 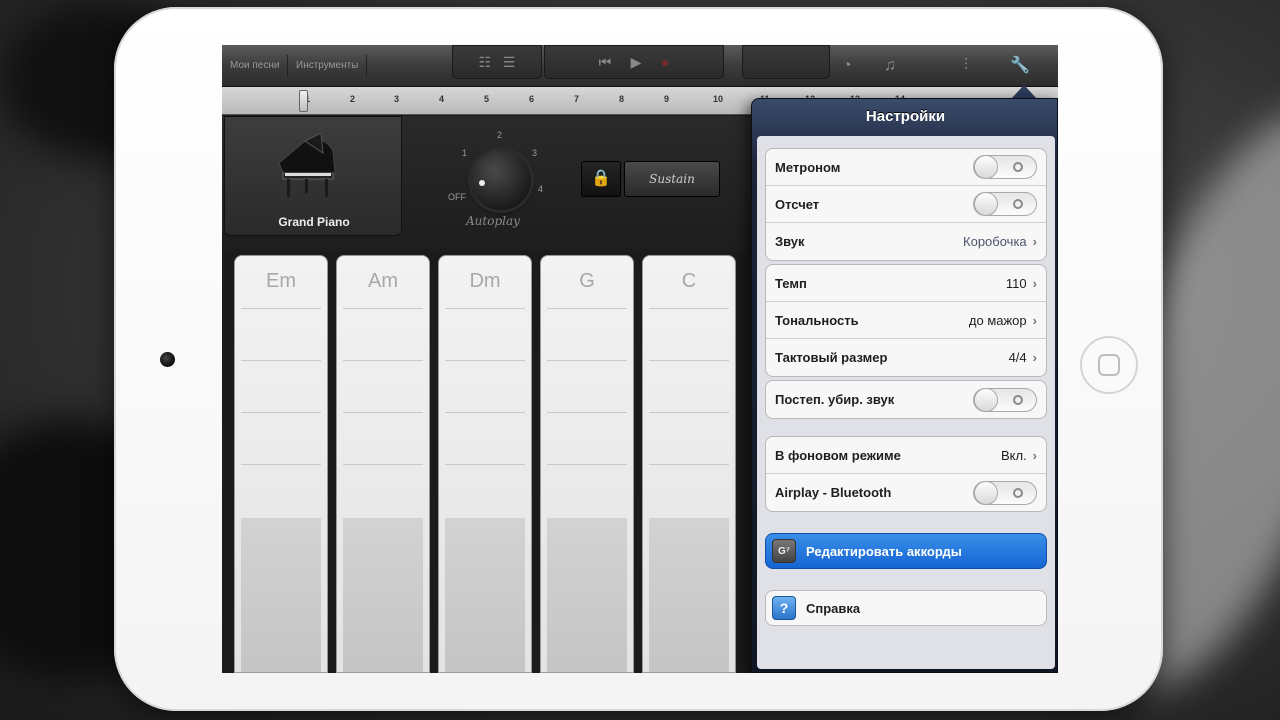 What do you see at coordinates (465, 153) in the screenshot?
I see `autoplay-position-label: 1` at bounding box center [465, 153].